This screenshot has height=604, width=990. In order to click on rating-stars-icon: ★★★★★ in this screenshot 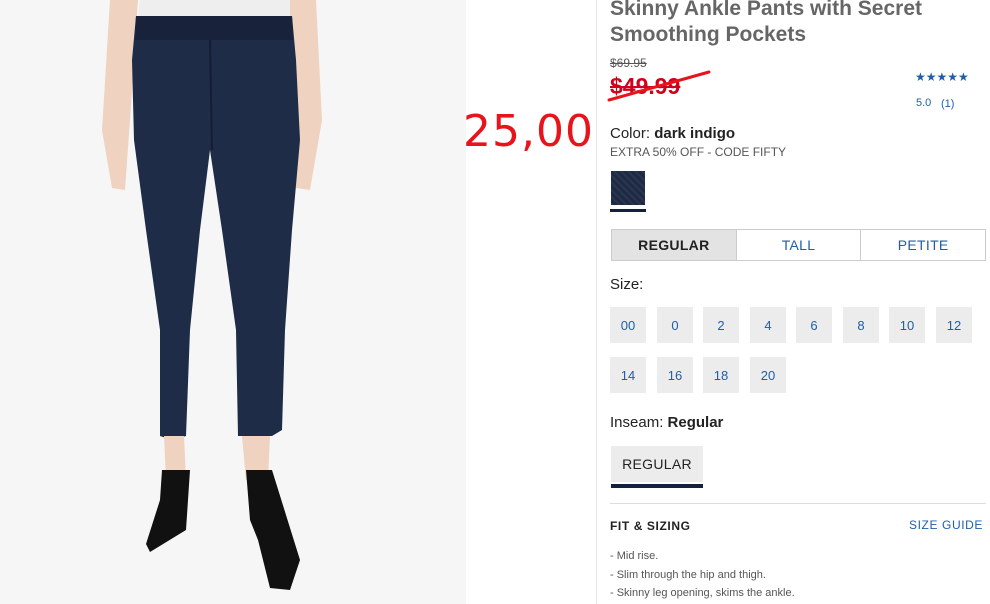, I will do `click(942, 77)`.